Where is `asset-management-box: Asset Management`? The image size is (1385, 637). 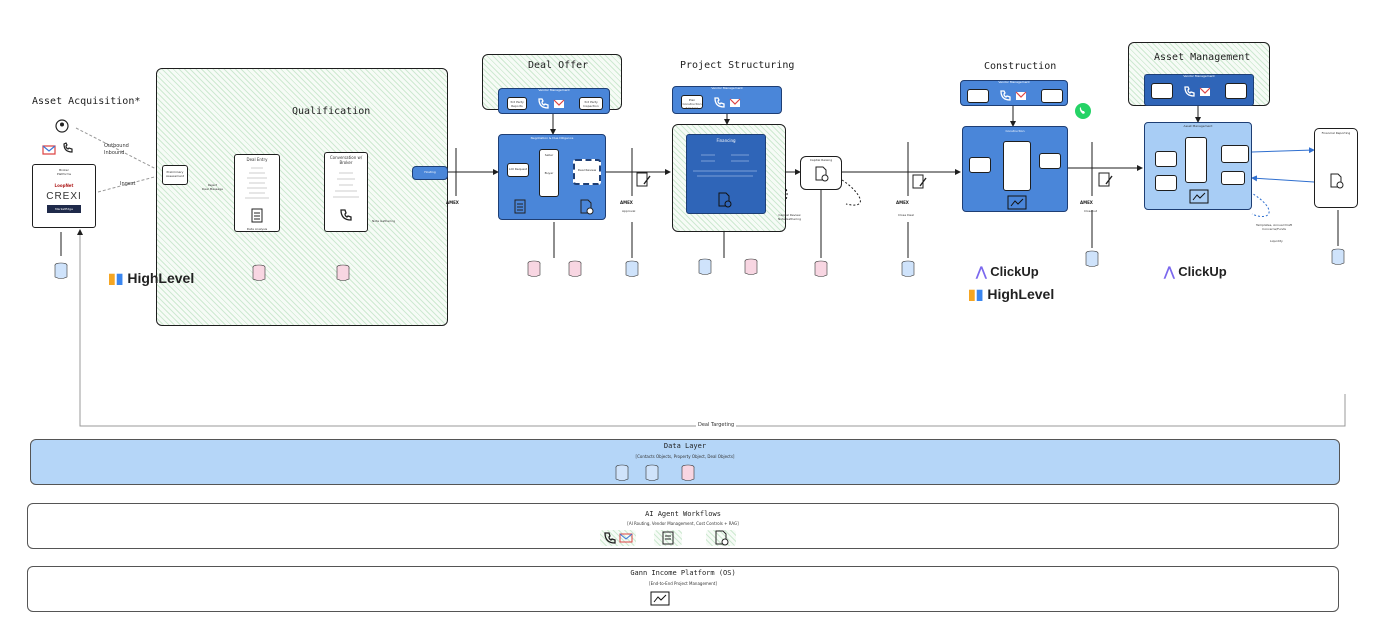
asset-management-box: Asset Management is located at coordinates (1198, 166).